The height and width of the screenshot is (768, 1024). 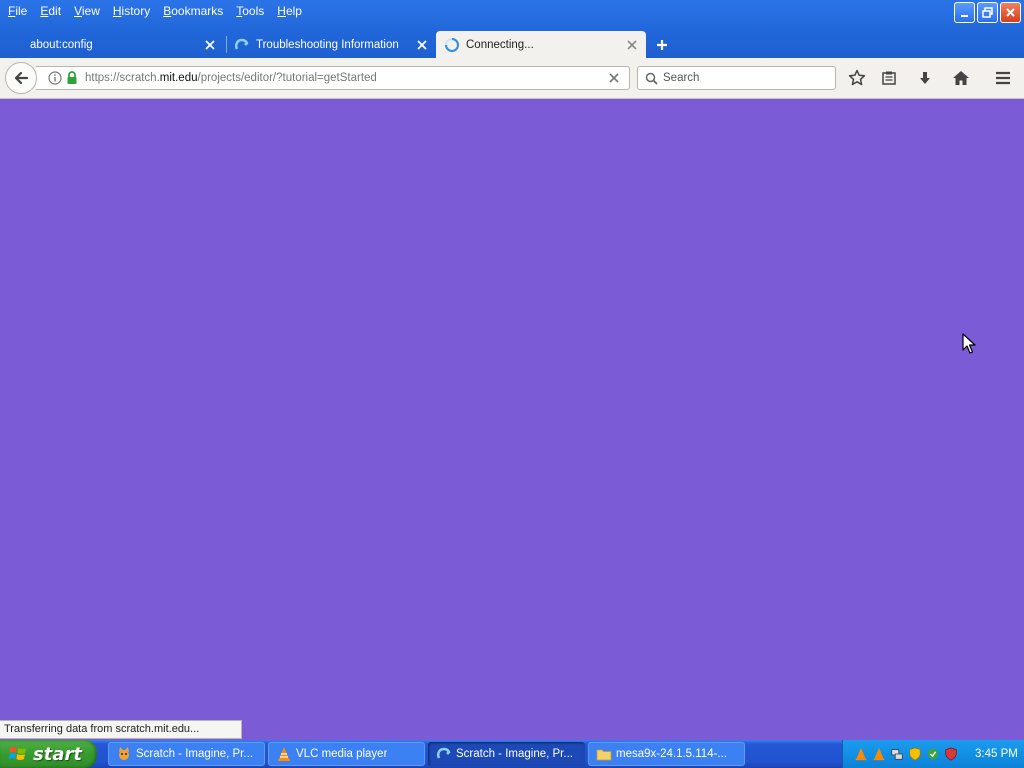 I want to click on arrow-left-icon, so click(x=21, y=78).